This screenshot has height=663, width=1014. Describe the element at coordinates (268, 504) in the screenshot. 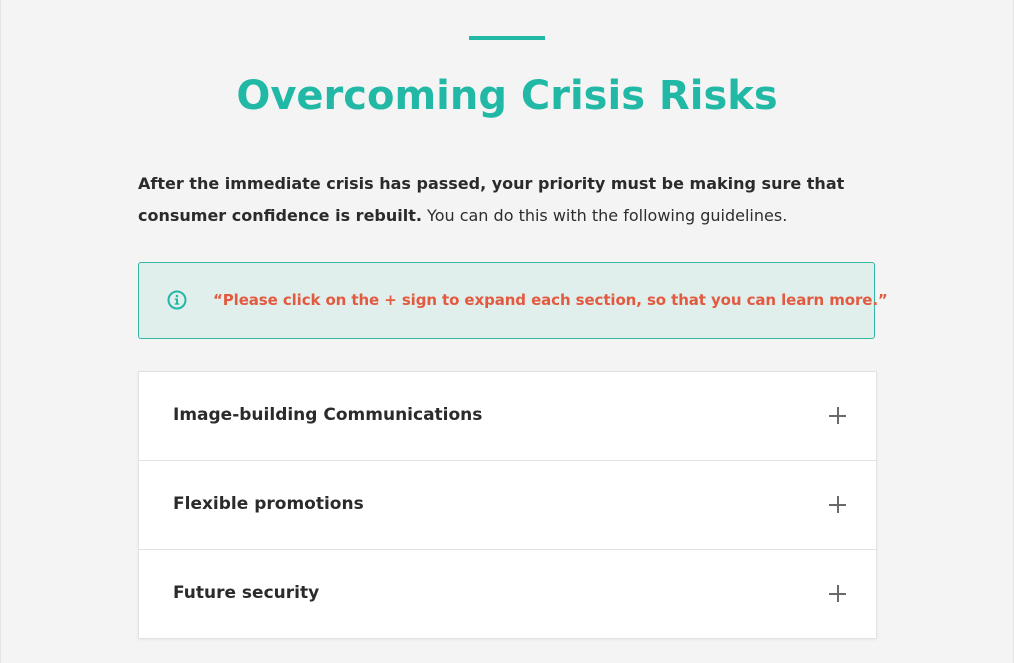

I see `accordion-item-title: Flexible promotions` at that location.